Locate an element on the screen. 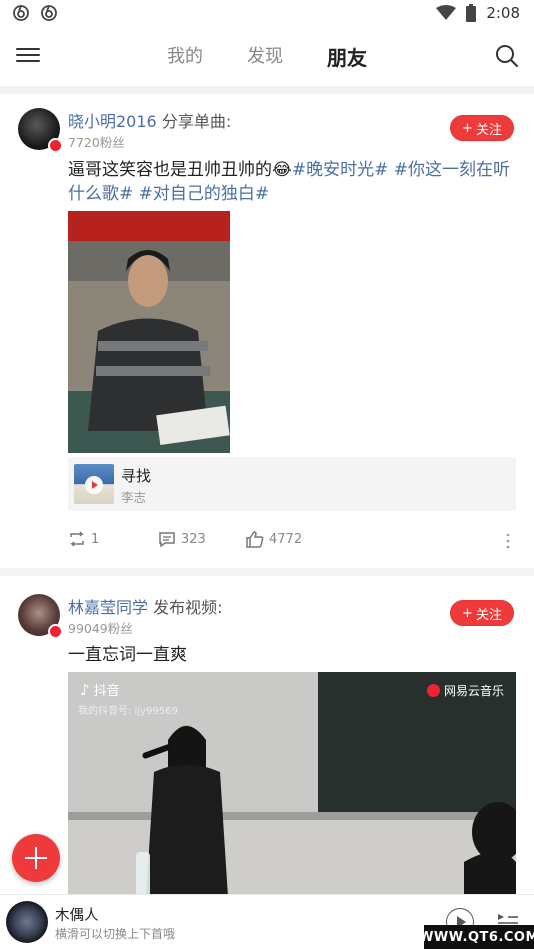  comment-button: 323 is located at coordinates (182, 539).